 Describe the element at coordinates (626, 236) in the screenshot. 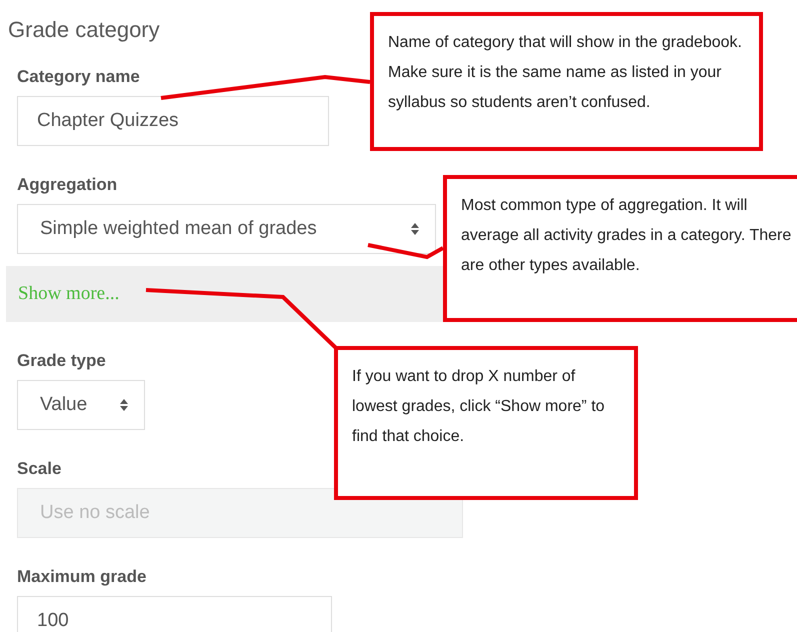

I see `callout-text: Most common type of aggregation. It will average all activity grades in a category. There are other types available.` at that location.